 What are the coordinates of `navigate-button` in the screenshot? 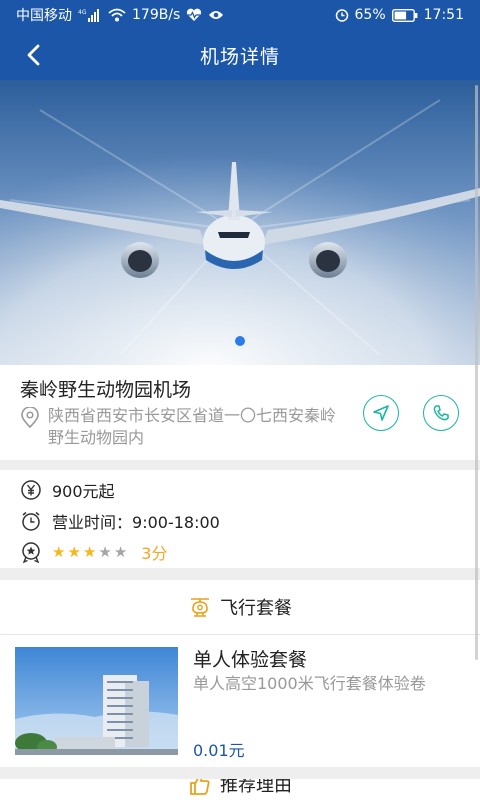 It's located at (381, 413).